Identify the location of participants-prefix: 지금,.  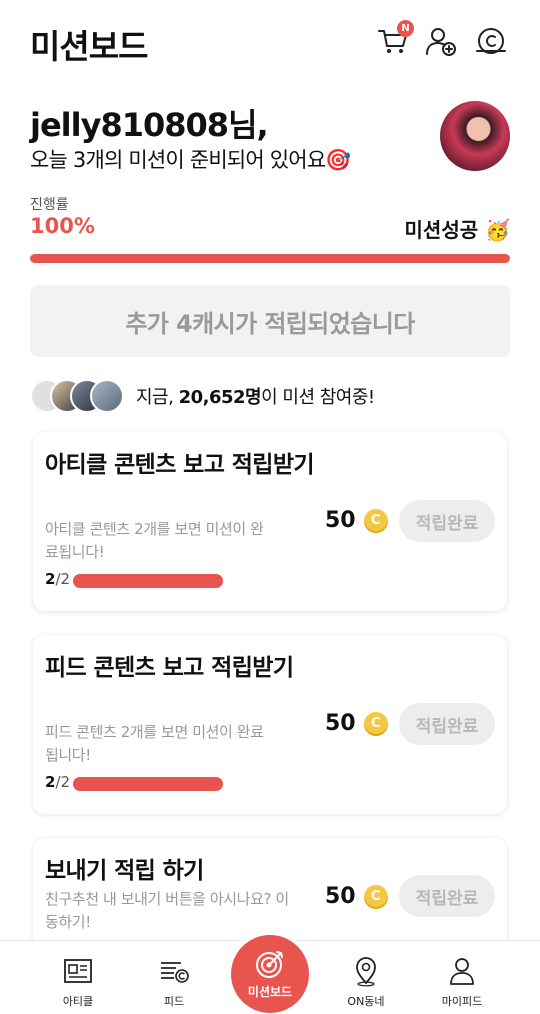
(157, 397).